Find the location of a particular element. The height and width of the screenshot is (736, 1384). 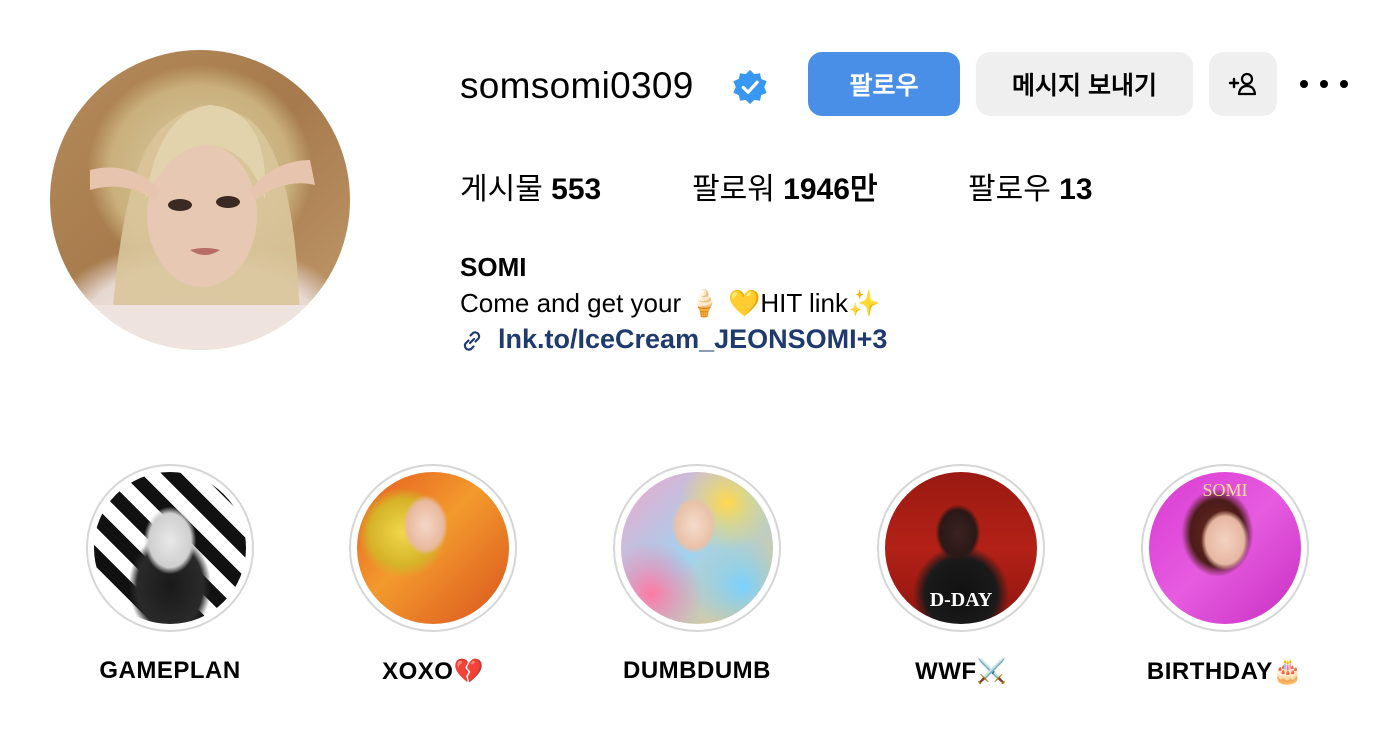

highlight-label: BIRTHDAY🎂 is located at coordinates (1225, 671).